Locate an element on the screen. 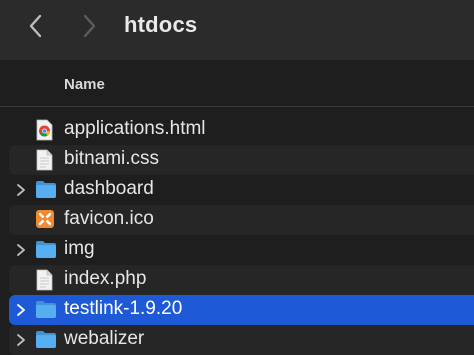 Image resolution: width=474 pixels, height=355 pixels. column-header: Name is located at coordinates (237, 83).